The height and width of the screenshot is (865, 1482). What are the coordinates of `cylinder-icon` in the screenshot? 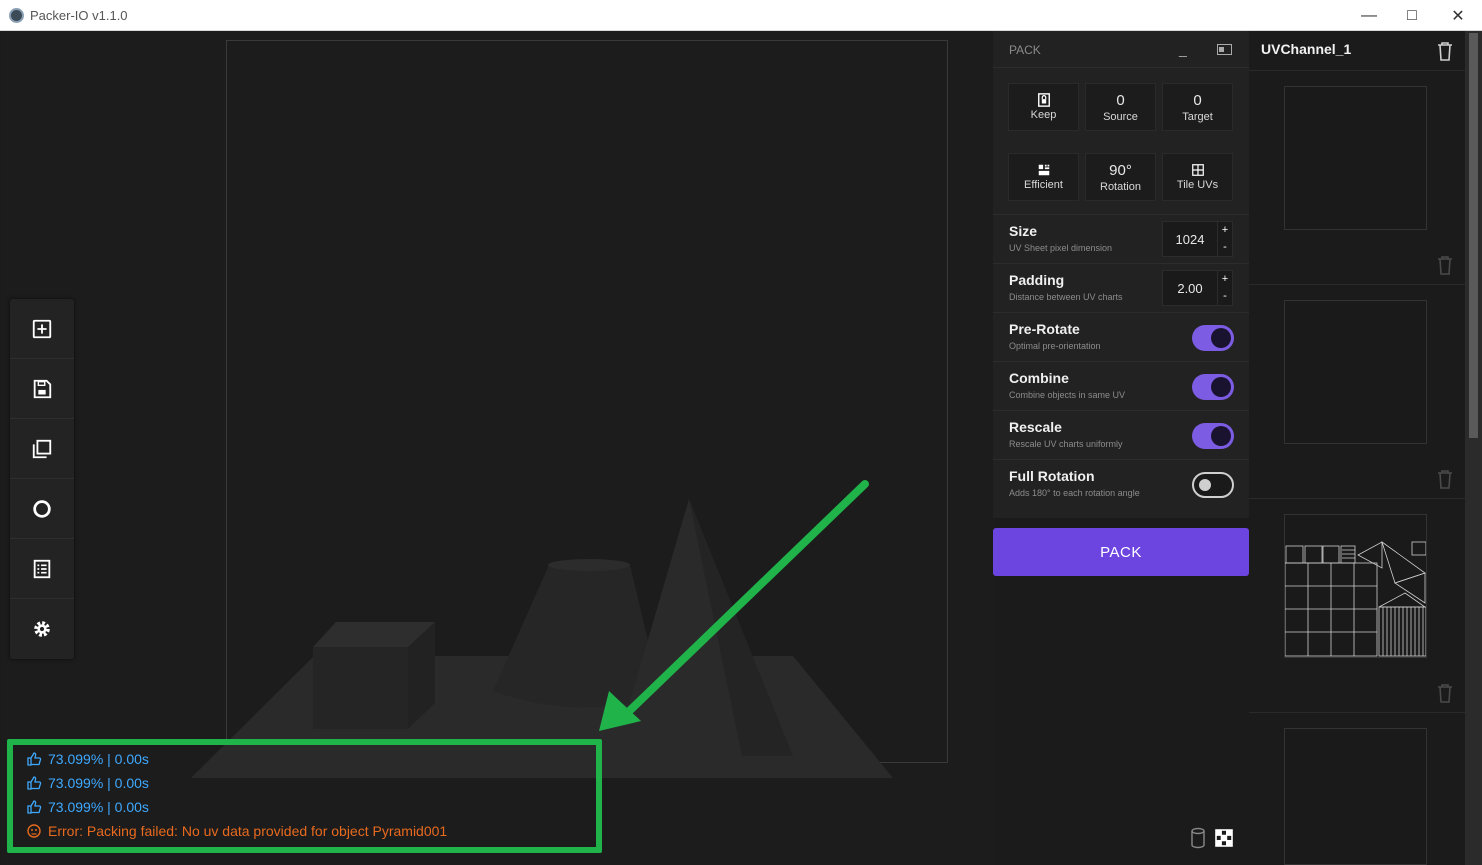 It's located at (1198, 838).